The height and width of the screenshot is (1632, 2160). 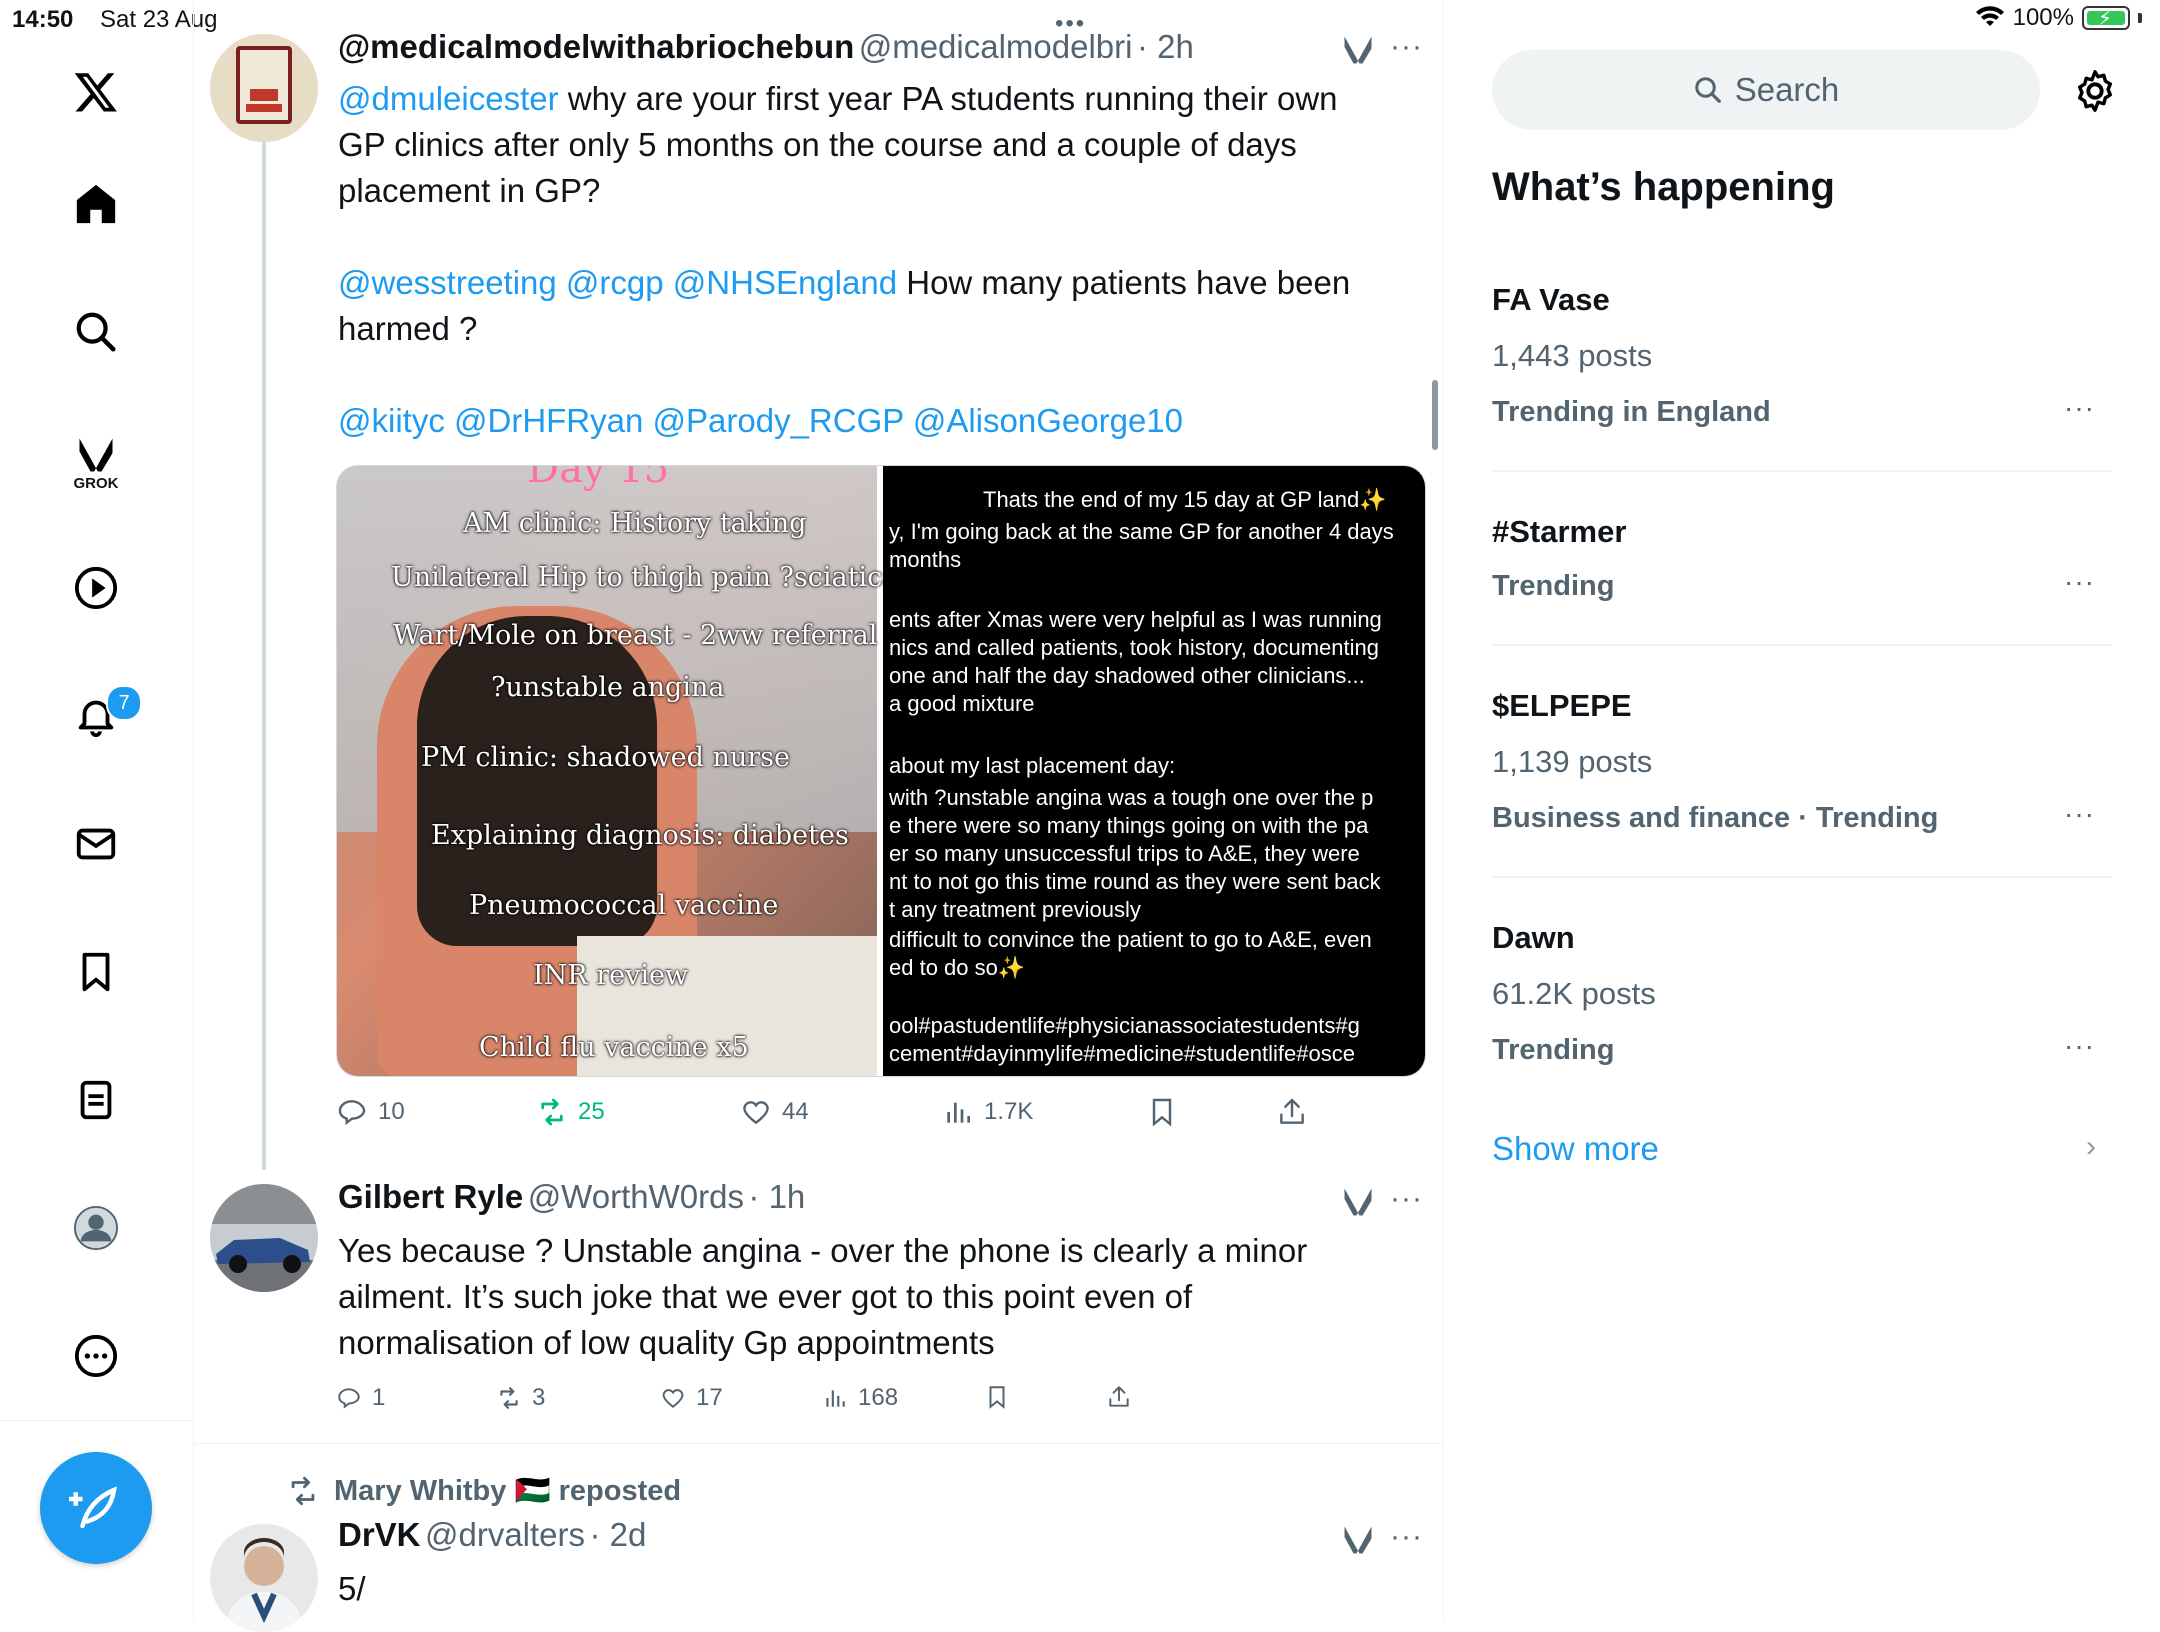 What do you see at coordinates (96, 972) in the screenshot?
I see `bookmarks-icon` at bounding box center [96, 972].